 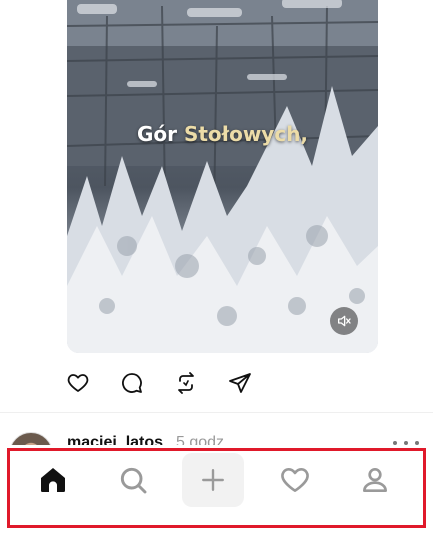 I want to click on nav-profile, so click(x=375, y=480).